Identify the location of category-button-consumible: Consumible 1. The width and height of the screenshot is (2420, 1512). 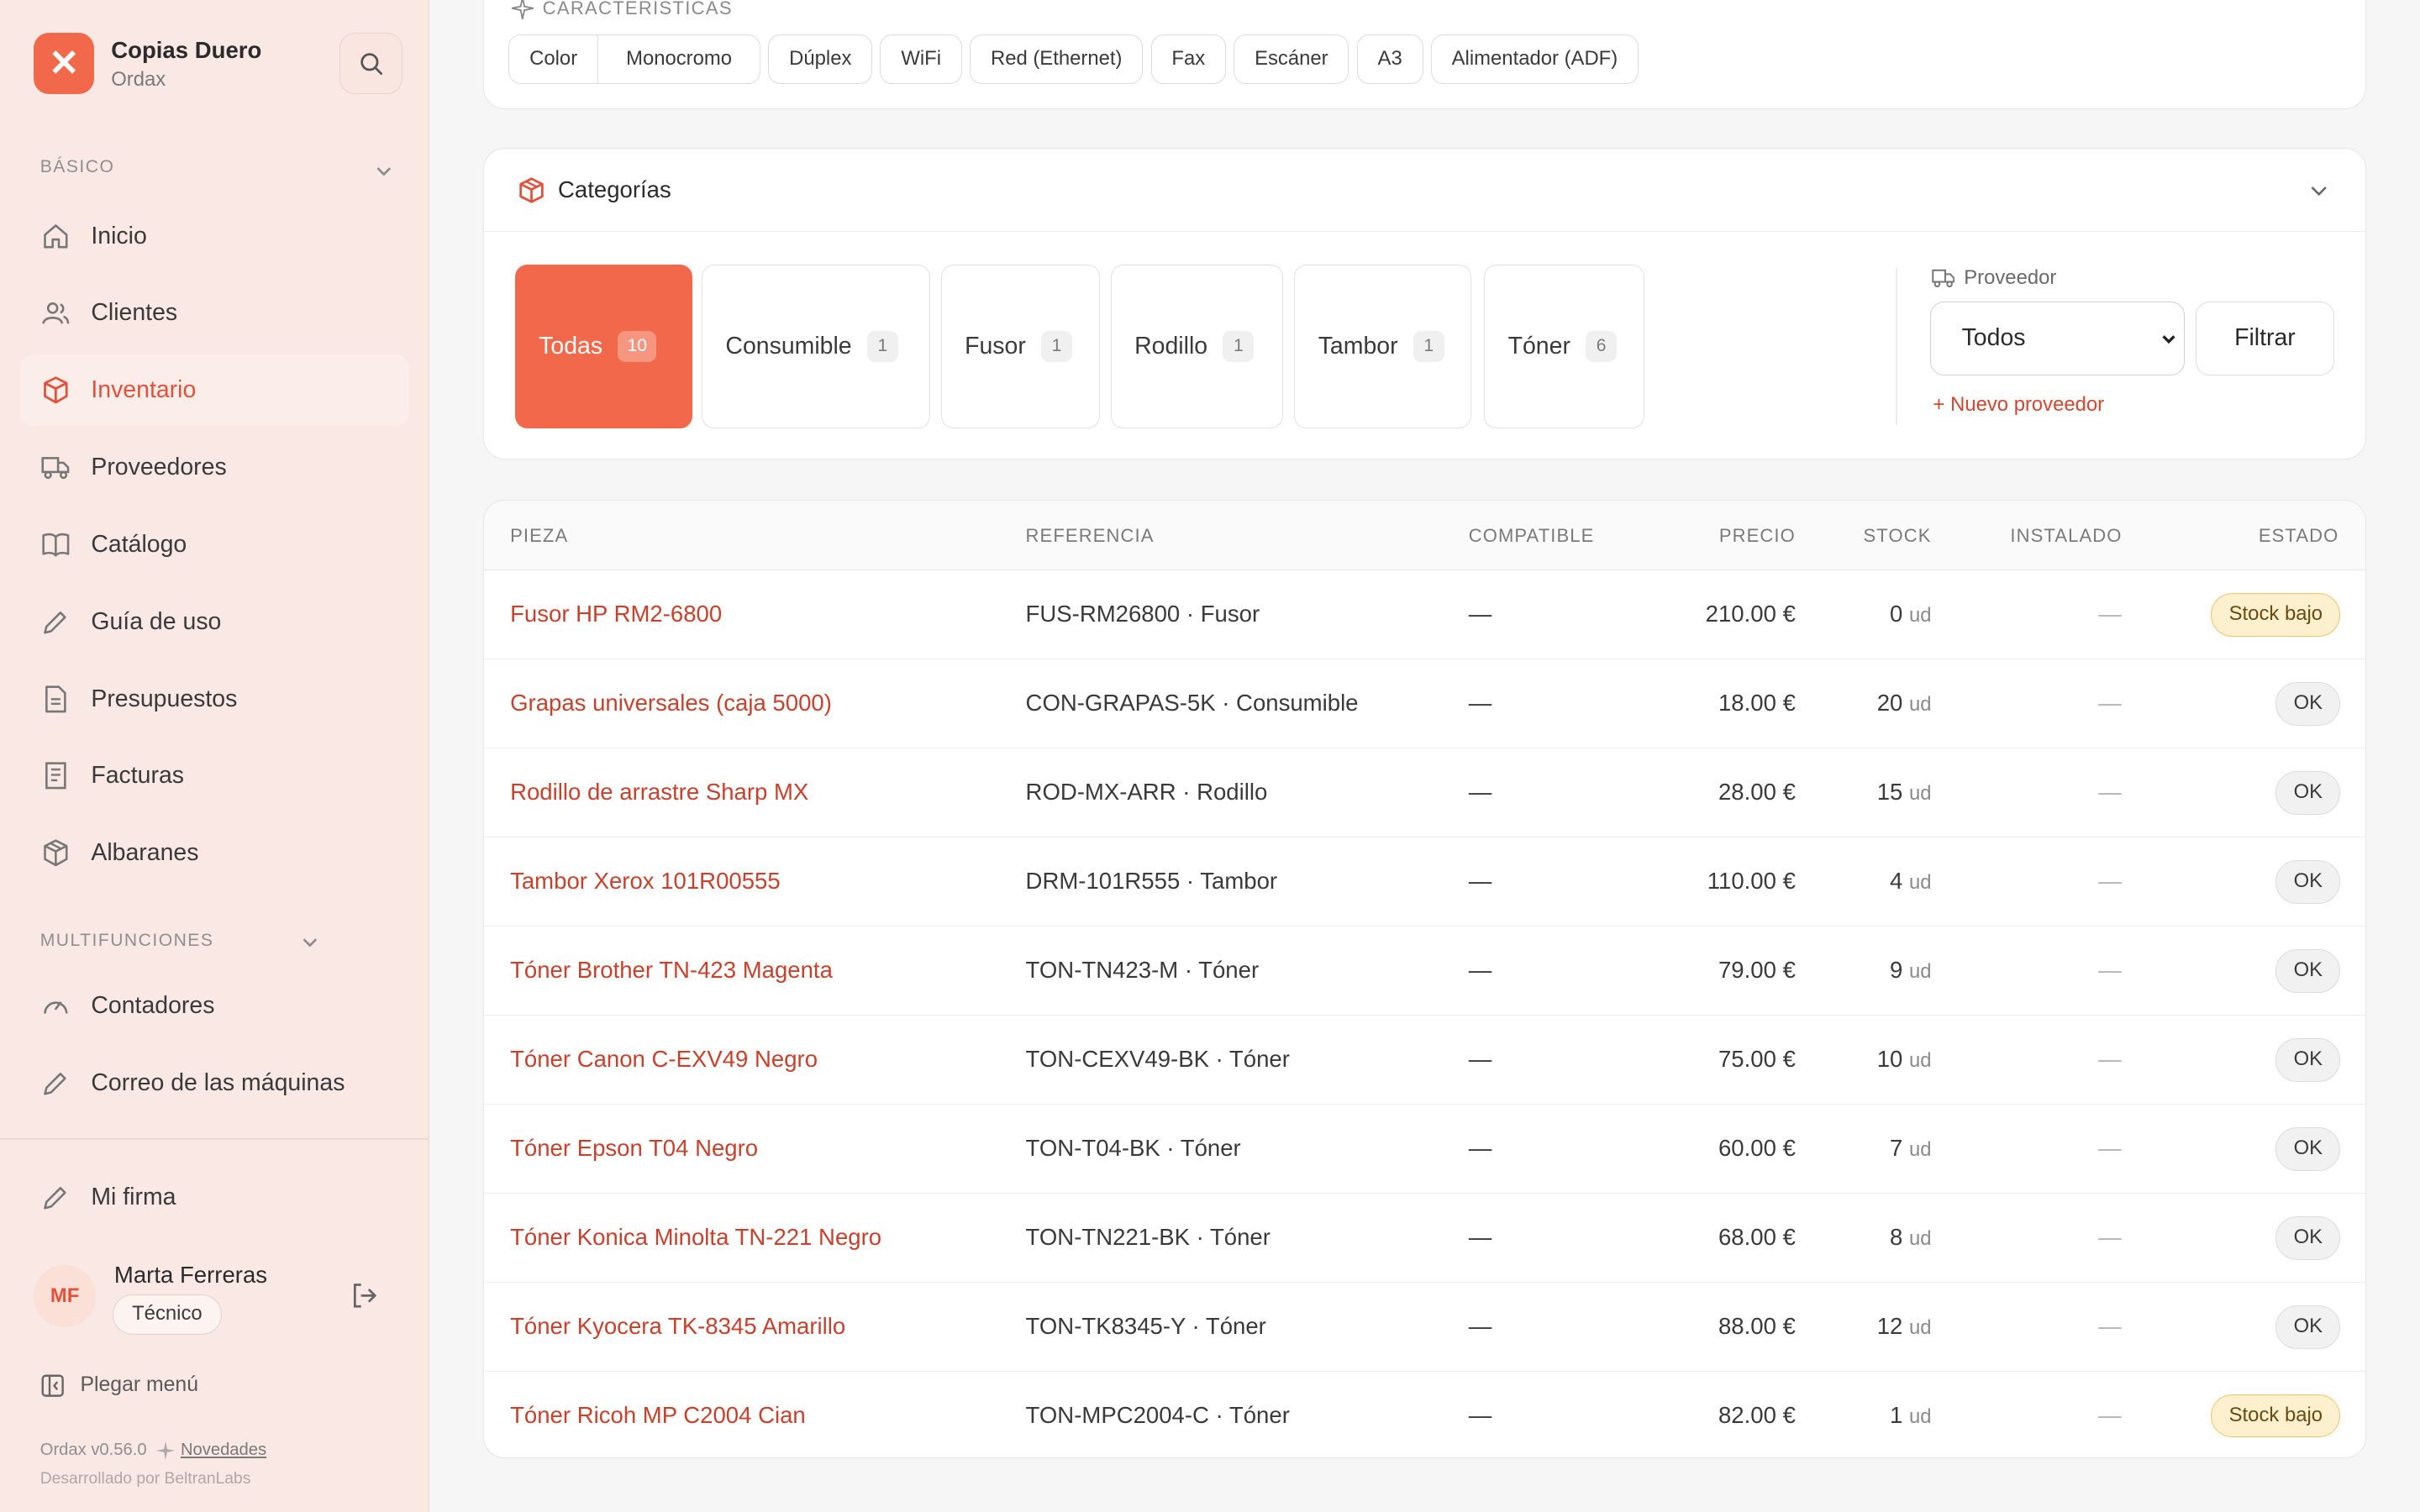
(815, 346).